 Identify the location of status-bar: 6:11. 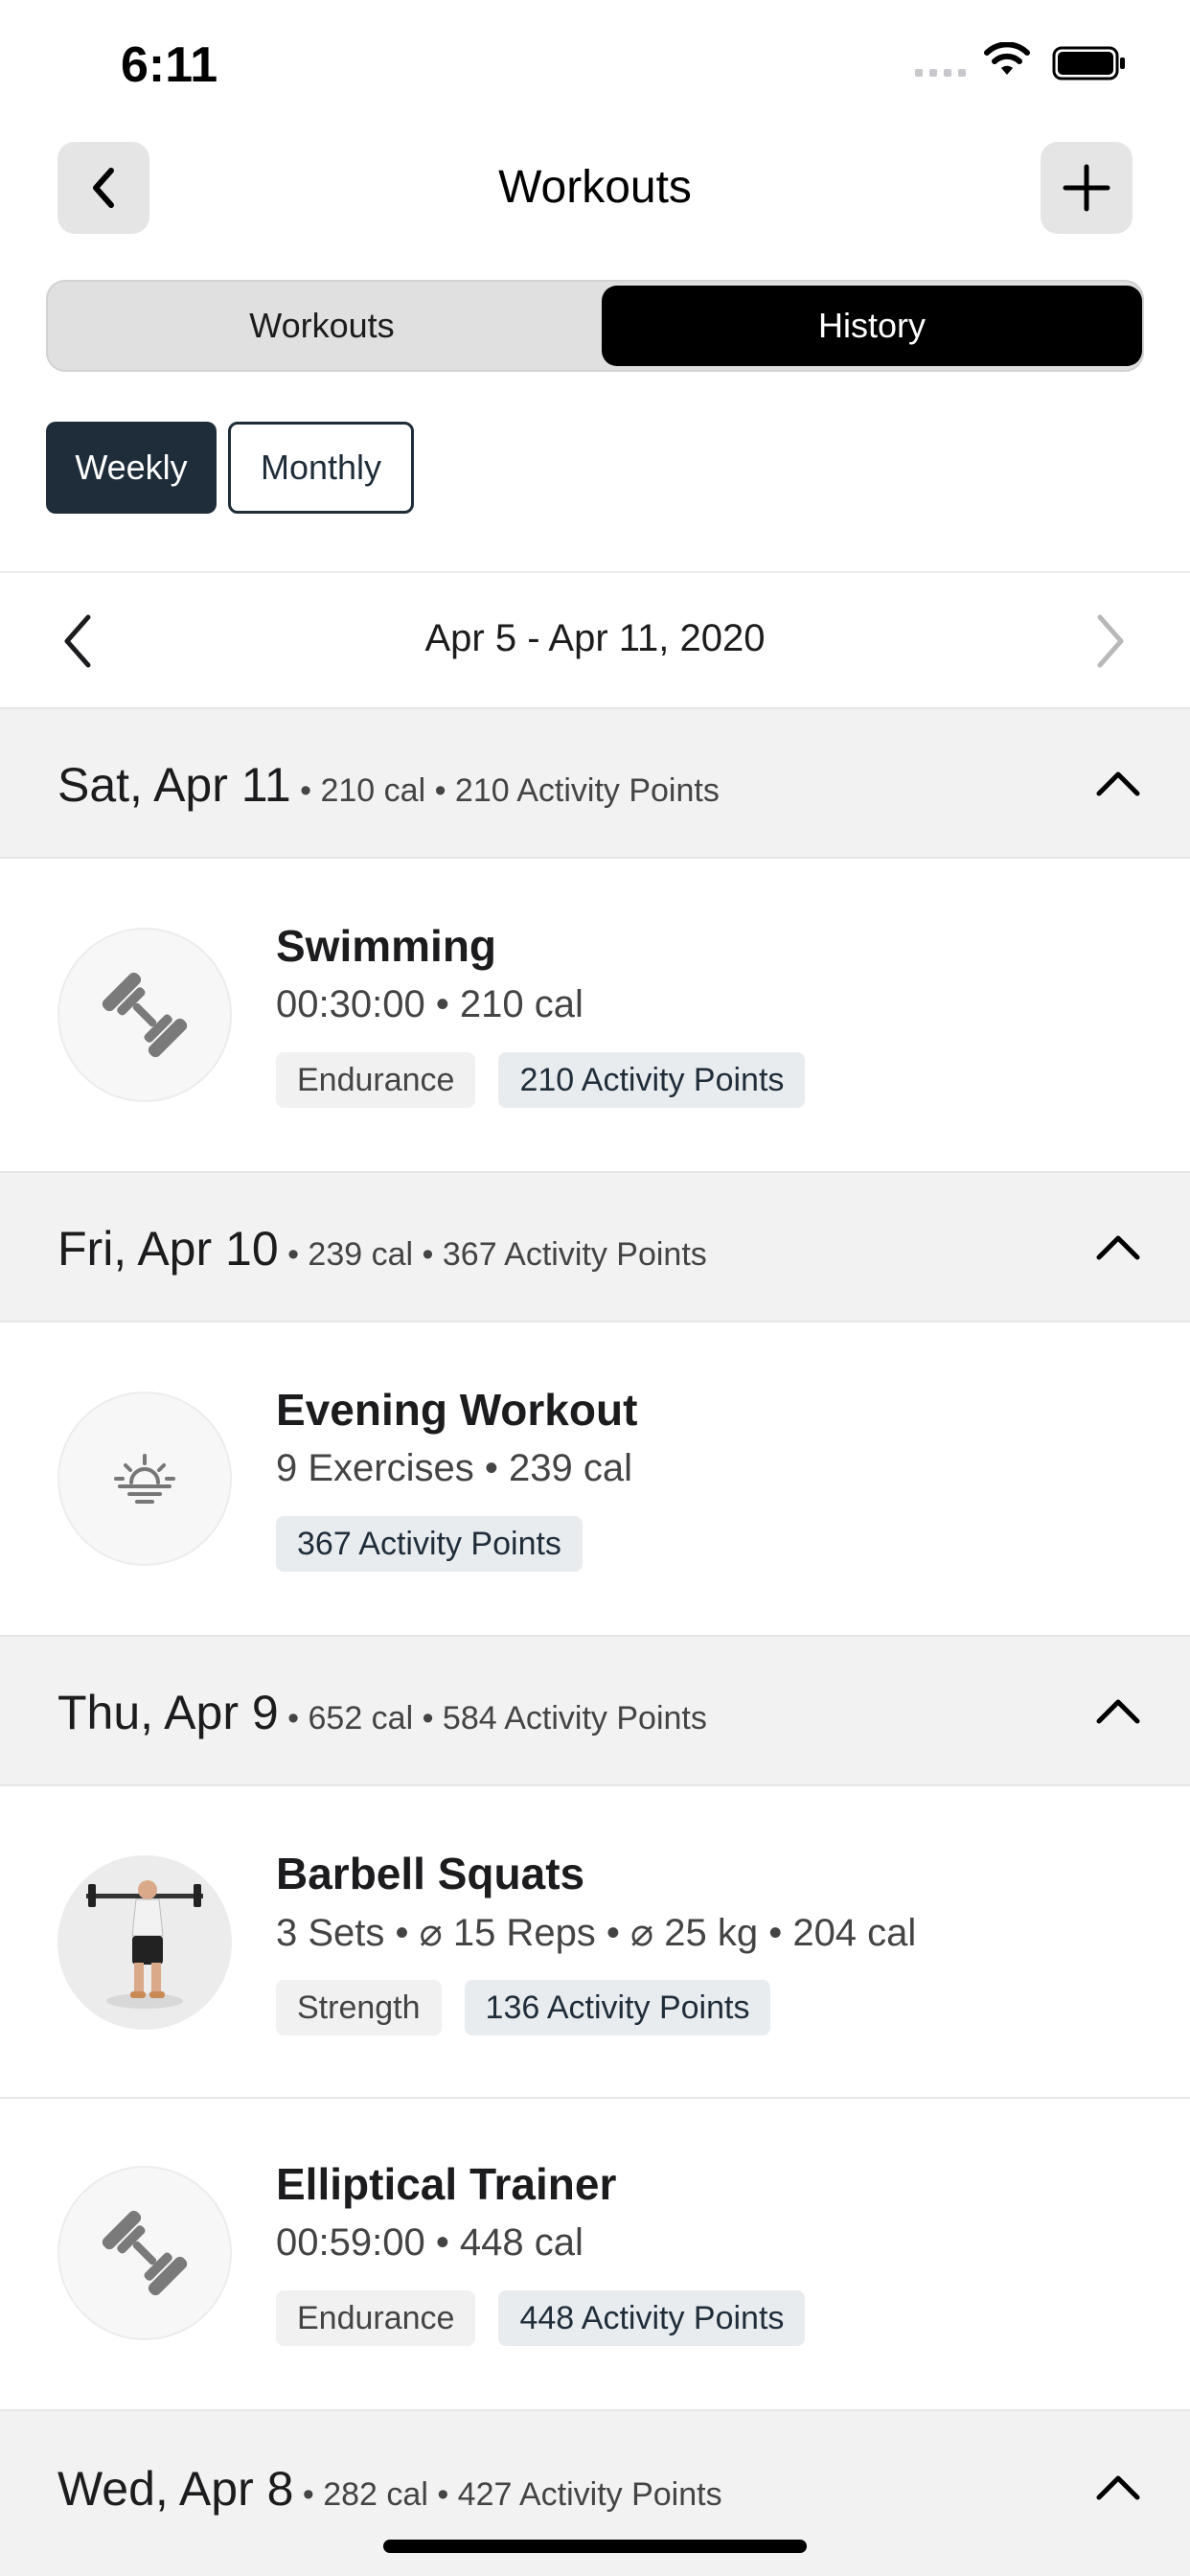
(595, 67).